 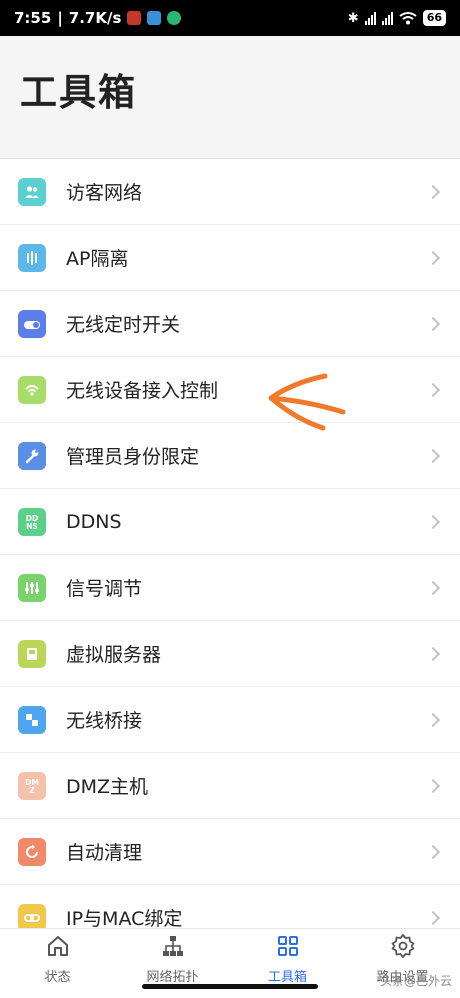 I want to click on status-left: 7:55 | 7.7K/s, so click(x=98, y=18).